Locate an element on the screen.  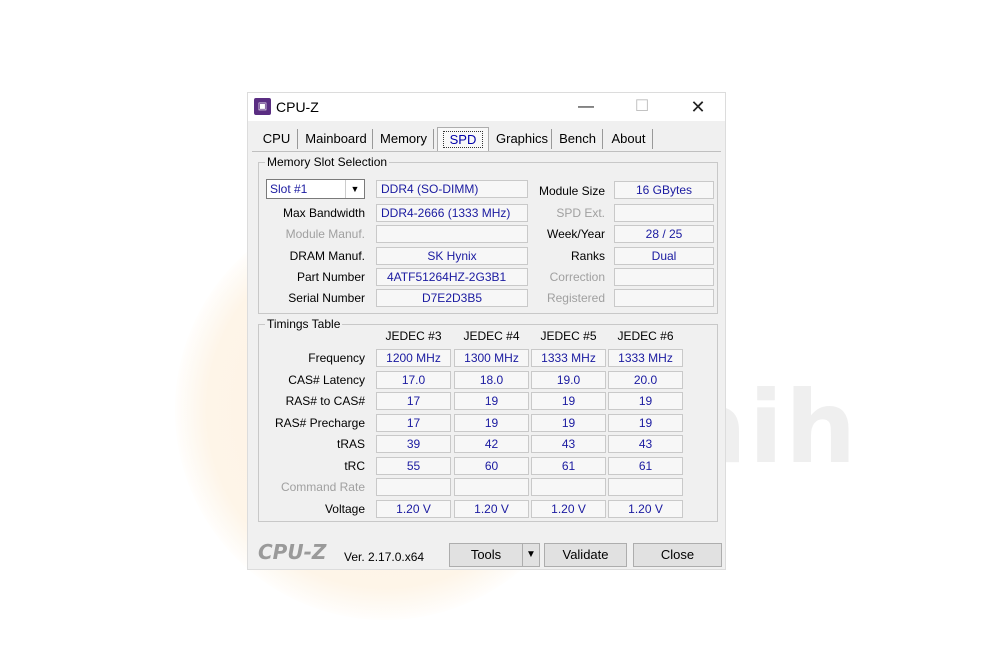
timings-column-header: JEDEC #5 is located at coordinates (568, 336).